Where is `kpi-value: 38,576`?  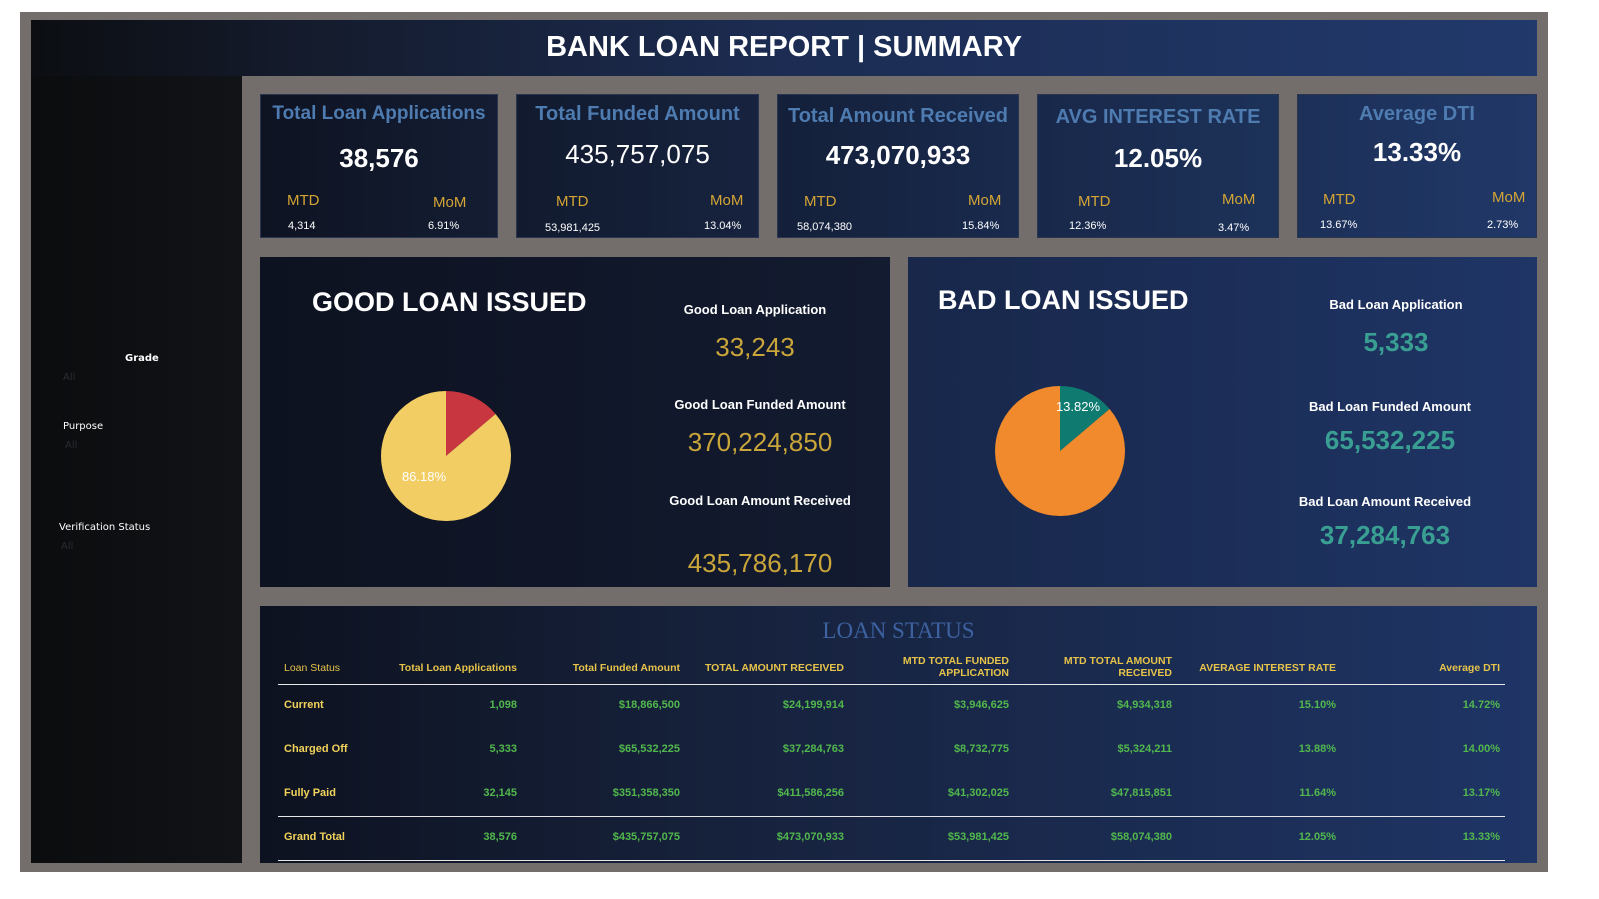
kpi-value: 38,576 is located at coordinates (379, 158).